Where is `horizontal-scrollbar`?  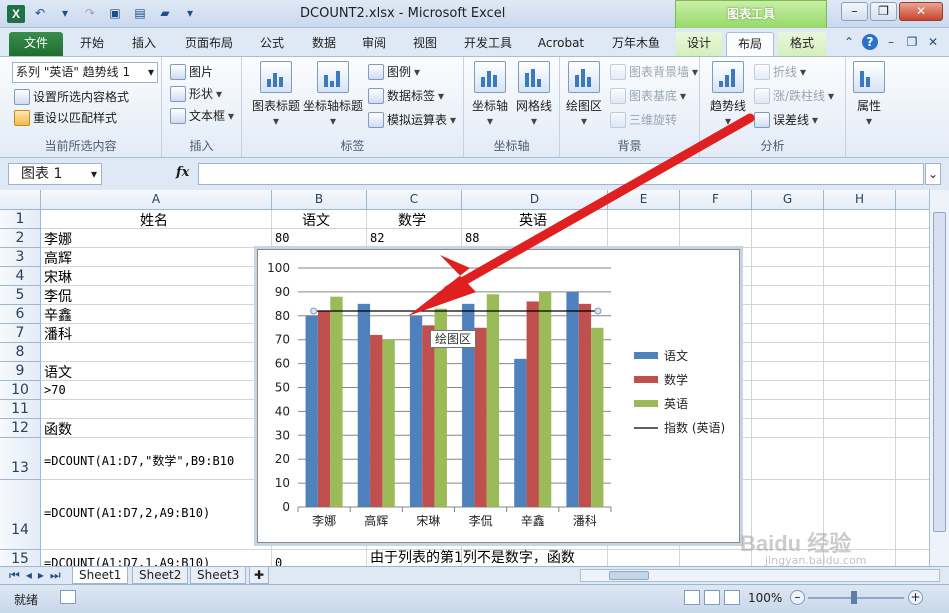 horizontal-scrollbar is located at coordinates (760, 575).